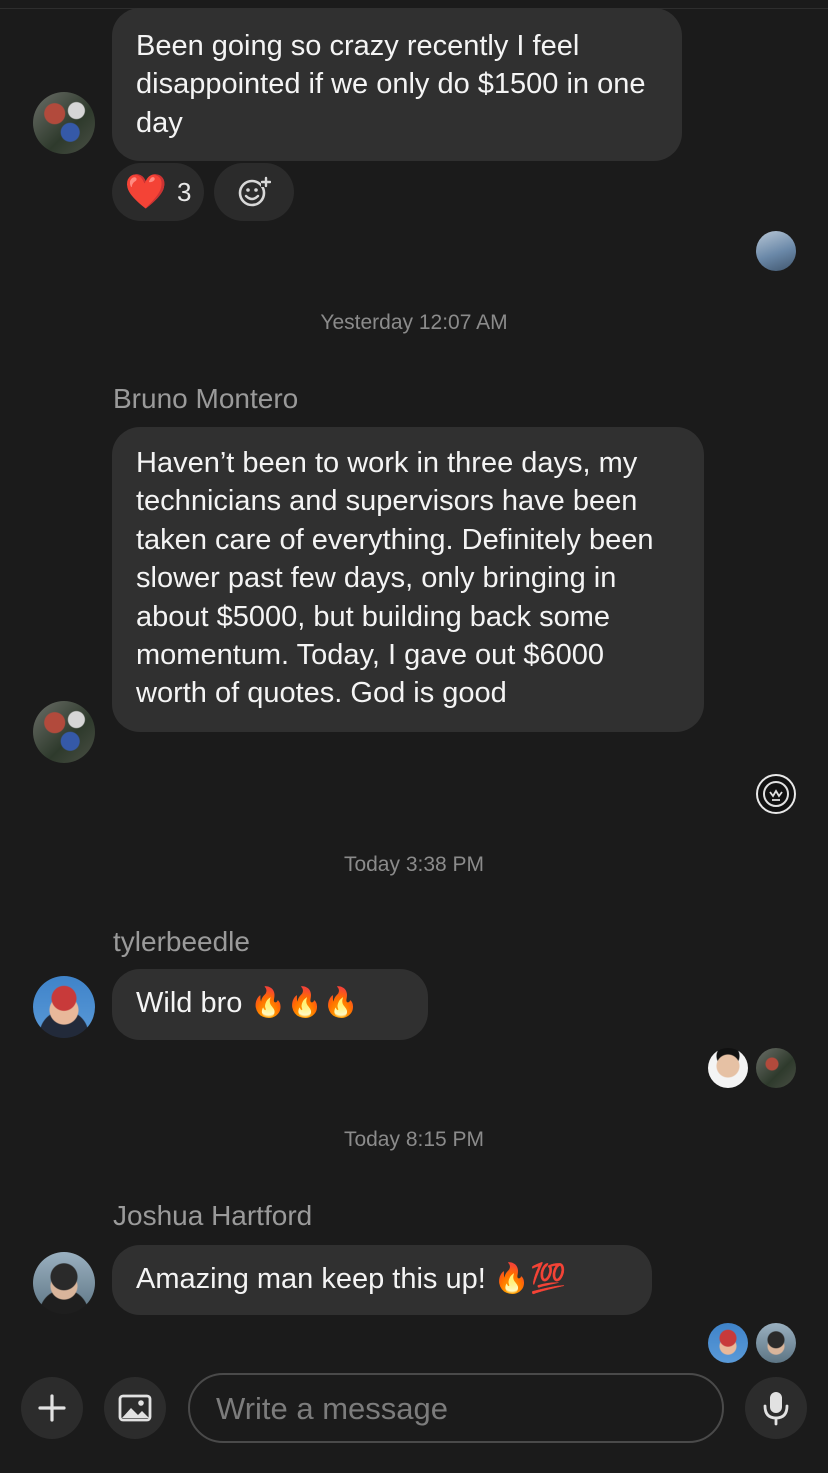 Image resolution: width=828 pixels, height=1473 pixels. Describe the element at coordinates (184, 191) in the screenshot. I see `reaction-count: 3` at that location.